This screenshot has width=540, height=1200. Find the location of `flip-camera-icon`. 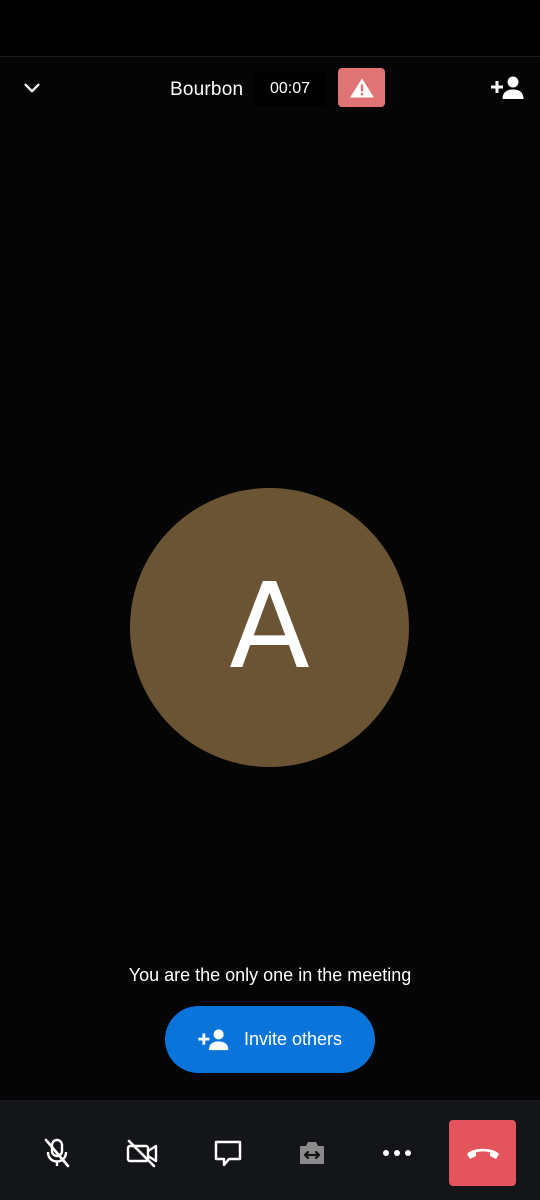

flip-camera-icon is located at coordinates (312, 1153).